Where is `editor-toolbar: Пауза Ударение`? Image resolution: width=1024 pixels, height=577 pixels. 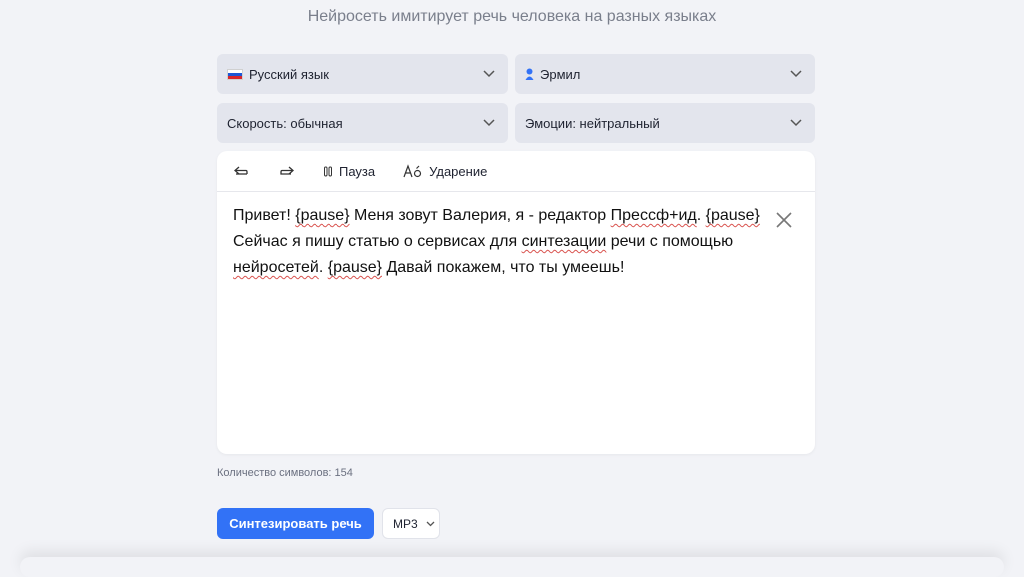
editor-toolbar: Пауза Ударение is located at coordinates (516, 171).